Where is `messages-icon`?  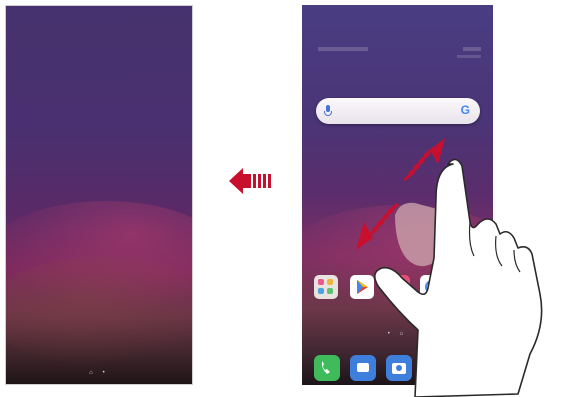
messages-icon is located at coordinates (363, 368).